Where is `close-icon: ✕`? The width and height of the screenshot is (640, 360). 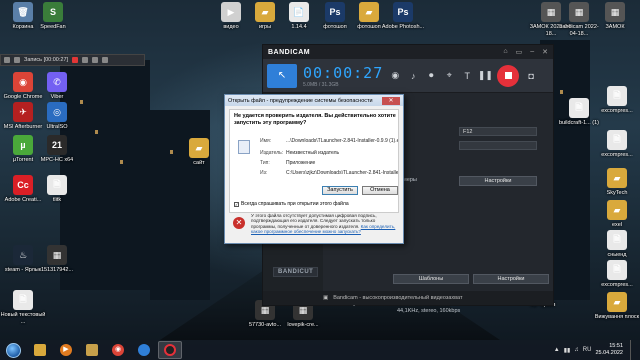
close-icon: ✕ is located at coordinates (545, 52).